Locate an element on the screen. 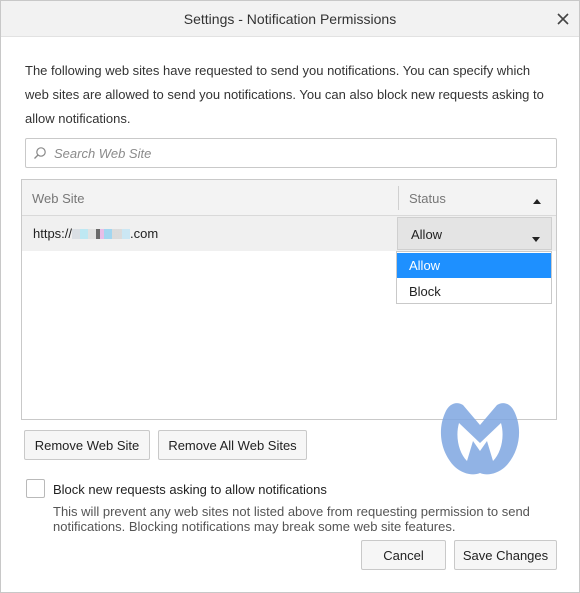  table-row: https:// .com Allow is located at coordinates (289, 233).